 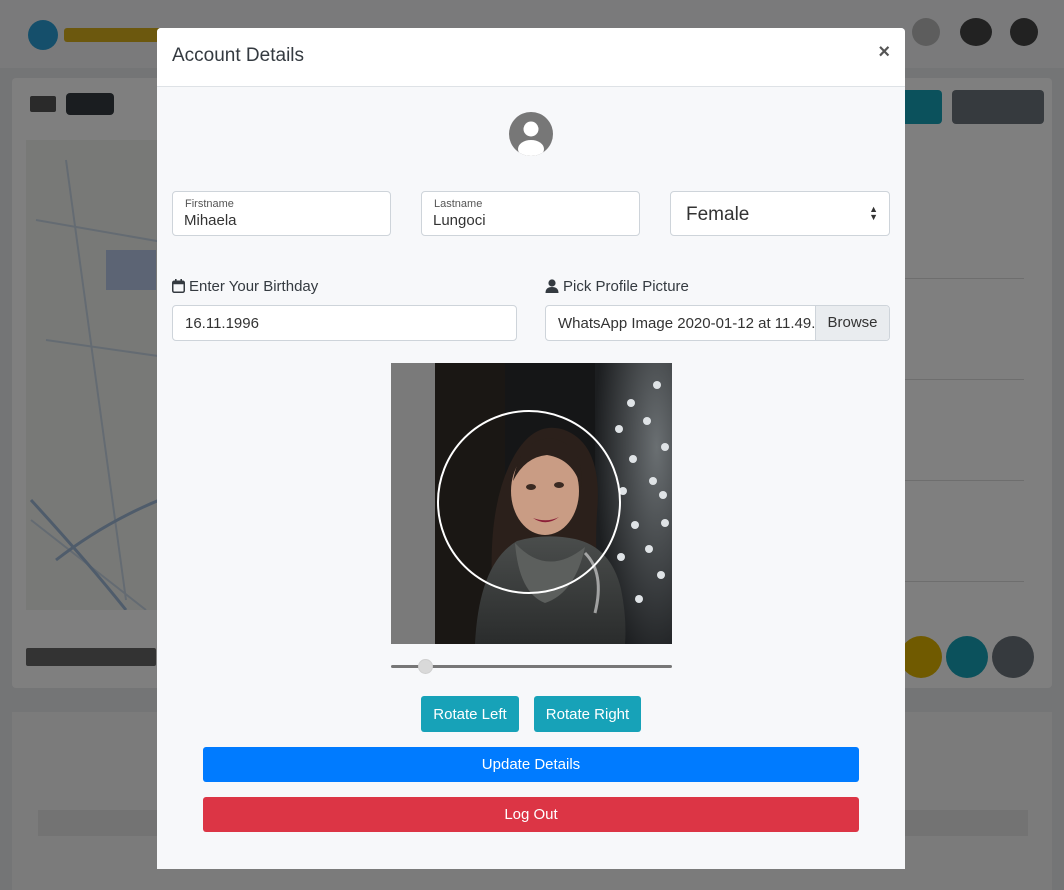 What do you see at coordinates (852, 323) in the screenshot?
I see `browse-button: Browse` at bounding box center [852, 323].